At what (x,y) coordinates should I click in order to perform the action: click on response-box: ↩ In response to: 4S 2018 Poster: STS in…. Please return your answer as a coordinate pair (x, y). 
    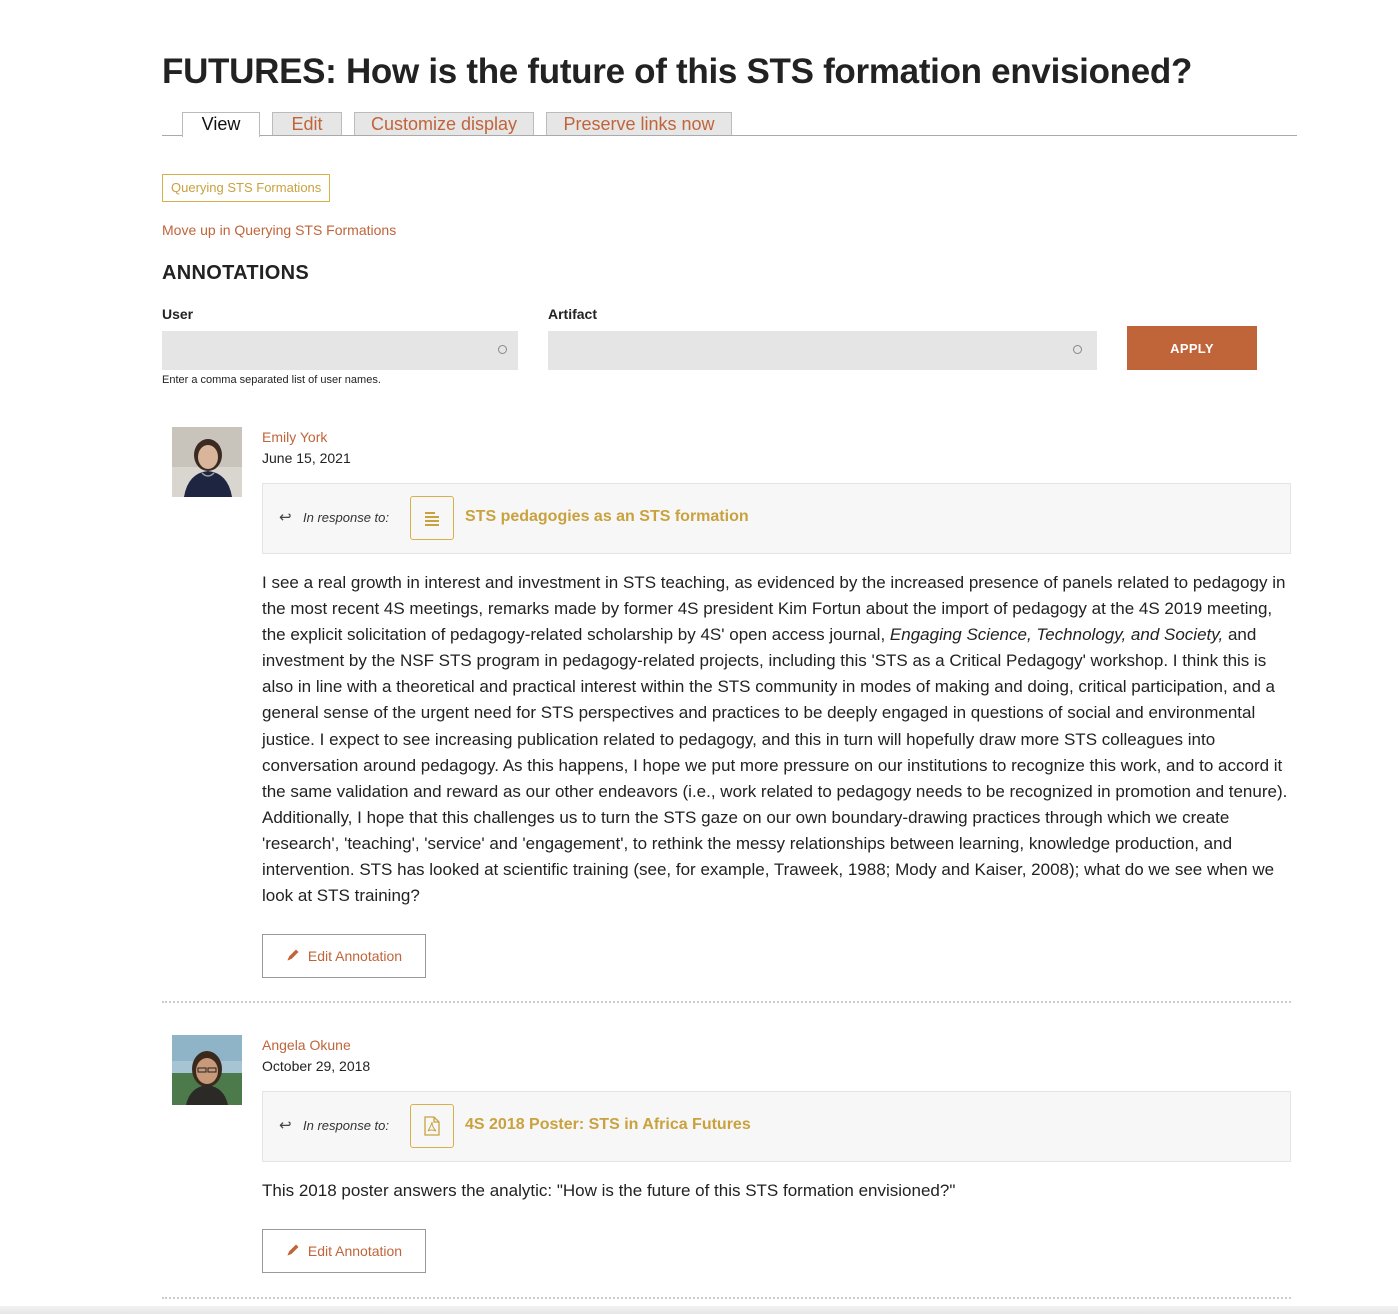
    Looking at the image, I should click on (776, 1126).